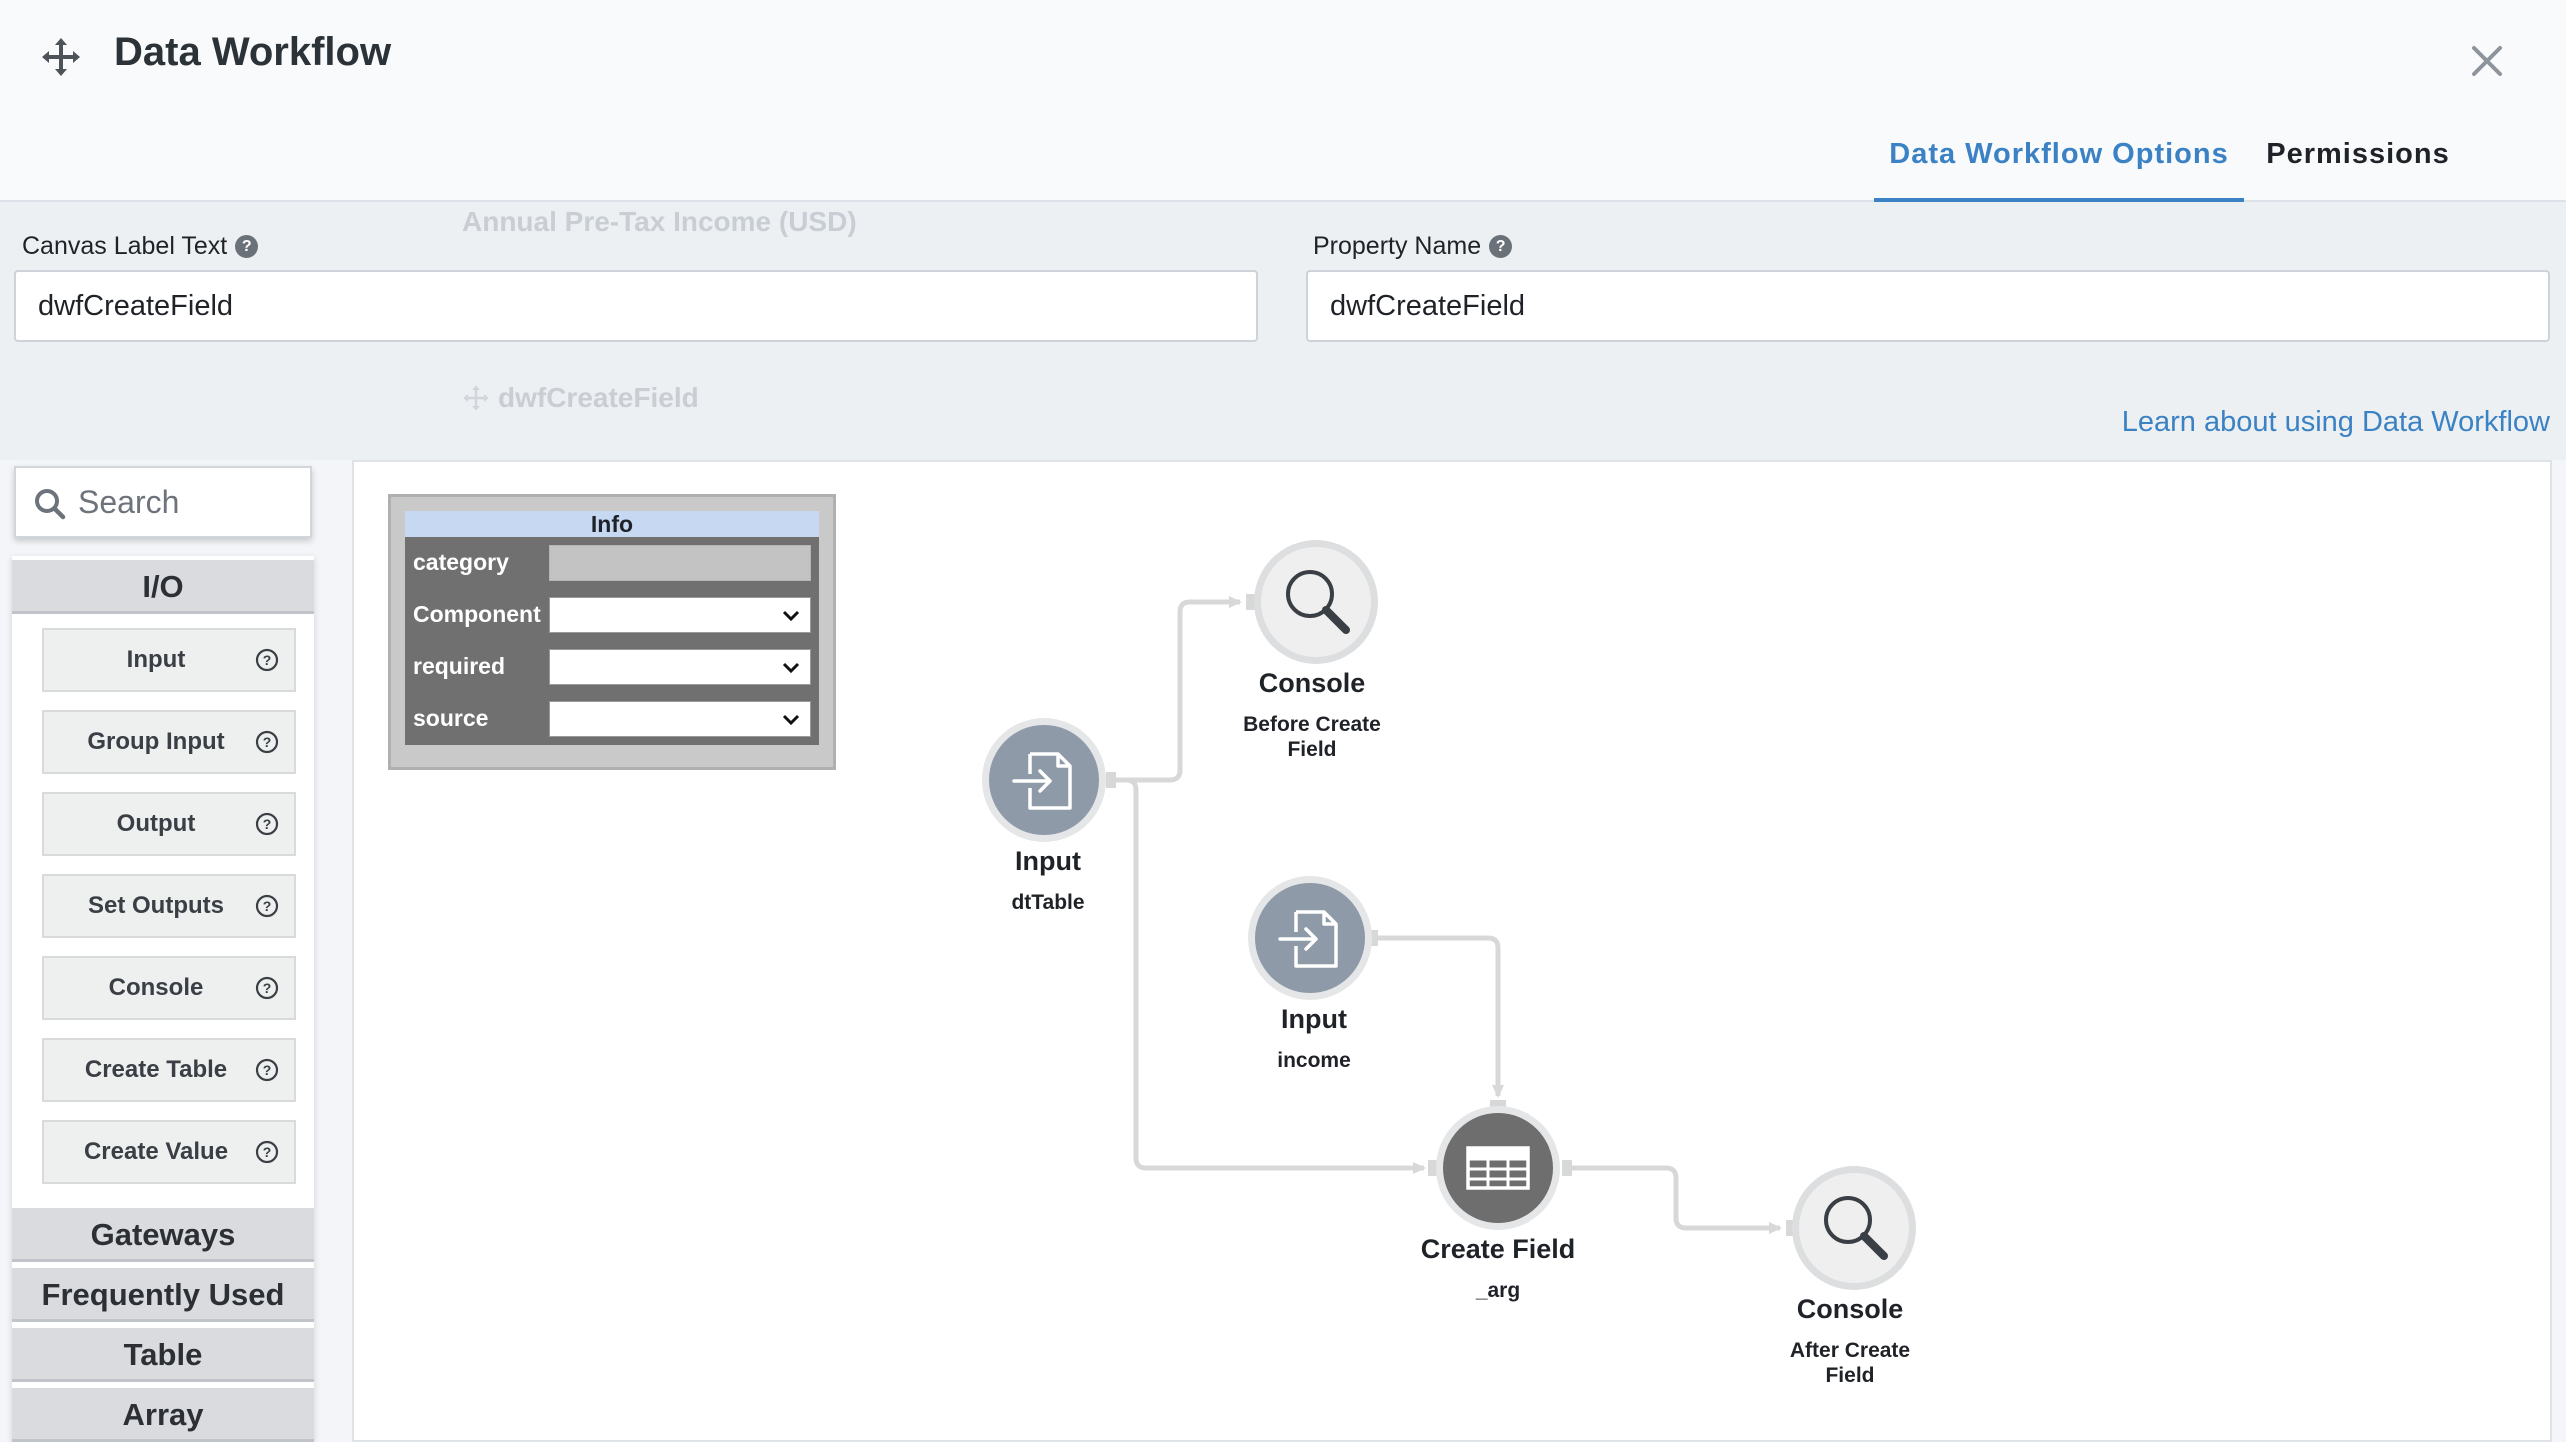 The image size is (2566, 1442). What do you see at coordinates (156, 1151) in the screenshot?
I see `palette-item-label: Create Value` at bounding box center [156, 1151].